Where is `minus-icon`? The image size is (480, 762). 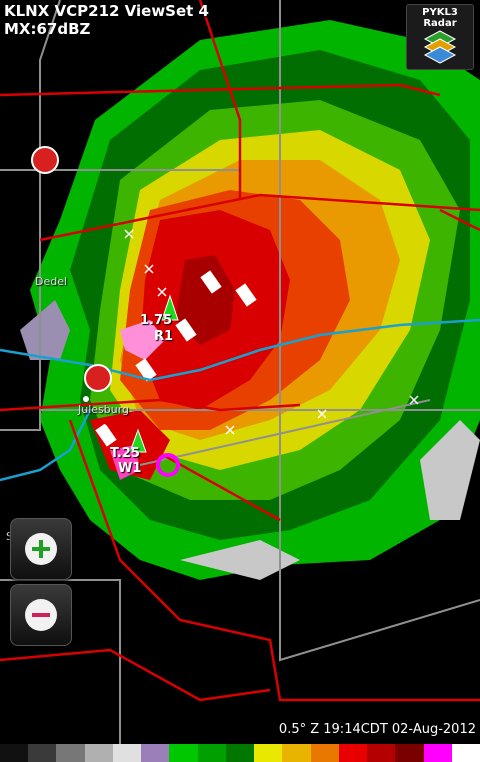
minus-icon is located at coordinates (41, 615).